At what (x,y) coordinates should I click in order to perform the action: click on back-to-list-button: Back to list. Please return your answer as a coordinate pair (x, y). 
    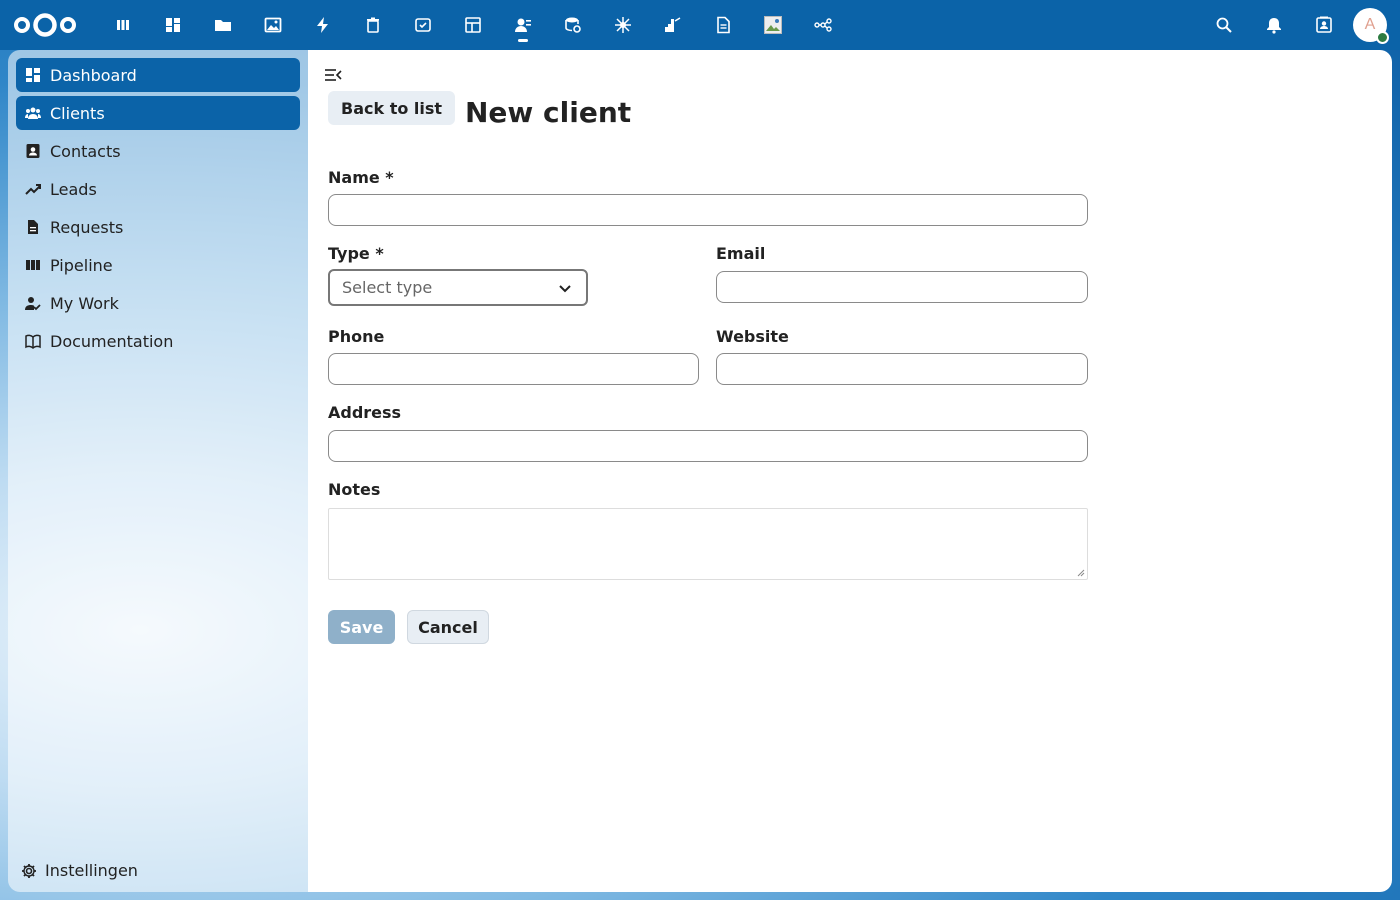
    Looking at the image, I should click on (392, 108).